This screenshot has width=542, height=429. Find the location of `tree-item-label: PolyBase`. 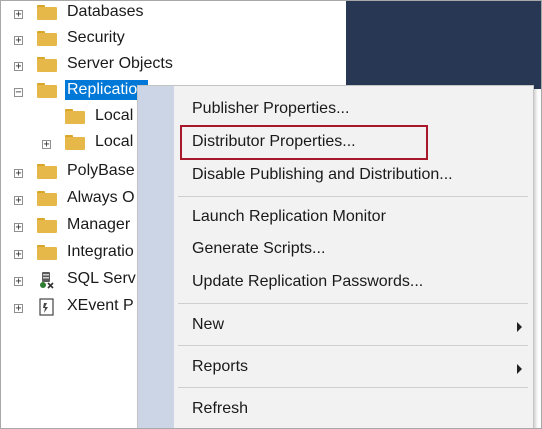

tree-item-label: PolyBase is located at coordinates (101, 170).